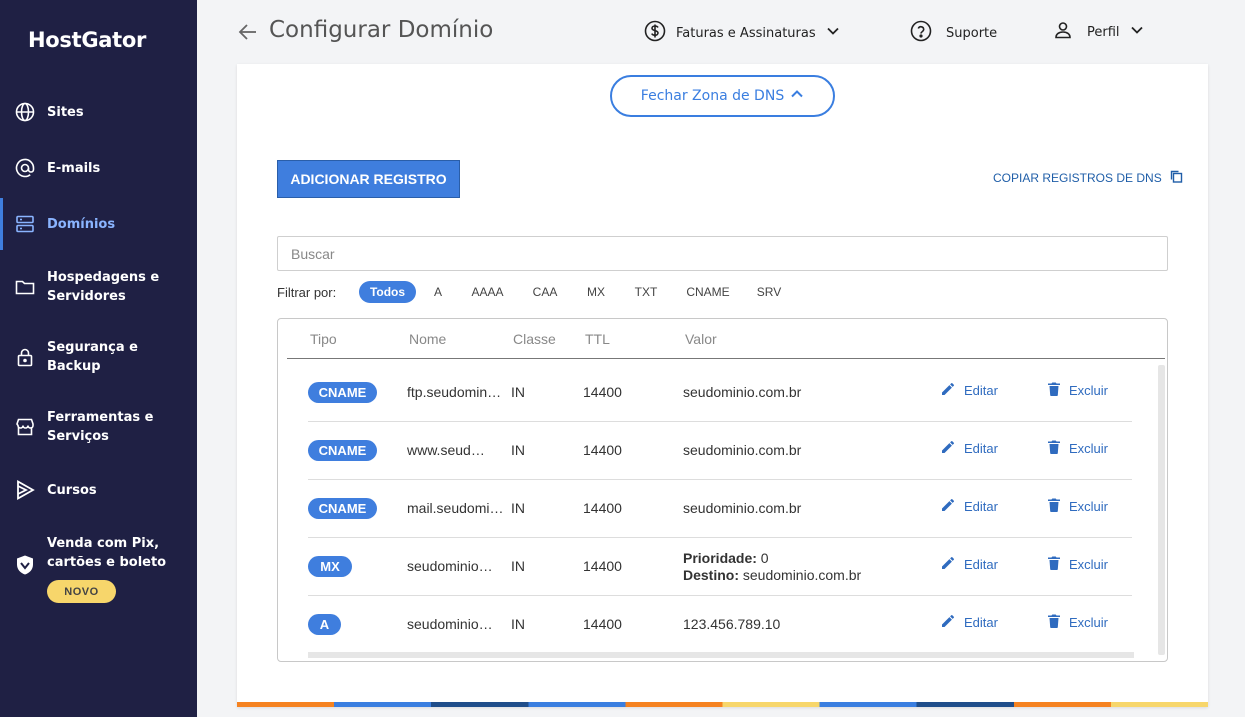 This screenshot has height=717, width=1245. Describe the element at coordinates (248, 34) in the screenshot. I see `back-arrow-icon` at that location.